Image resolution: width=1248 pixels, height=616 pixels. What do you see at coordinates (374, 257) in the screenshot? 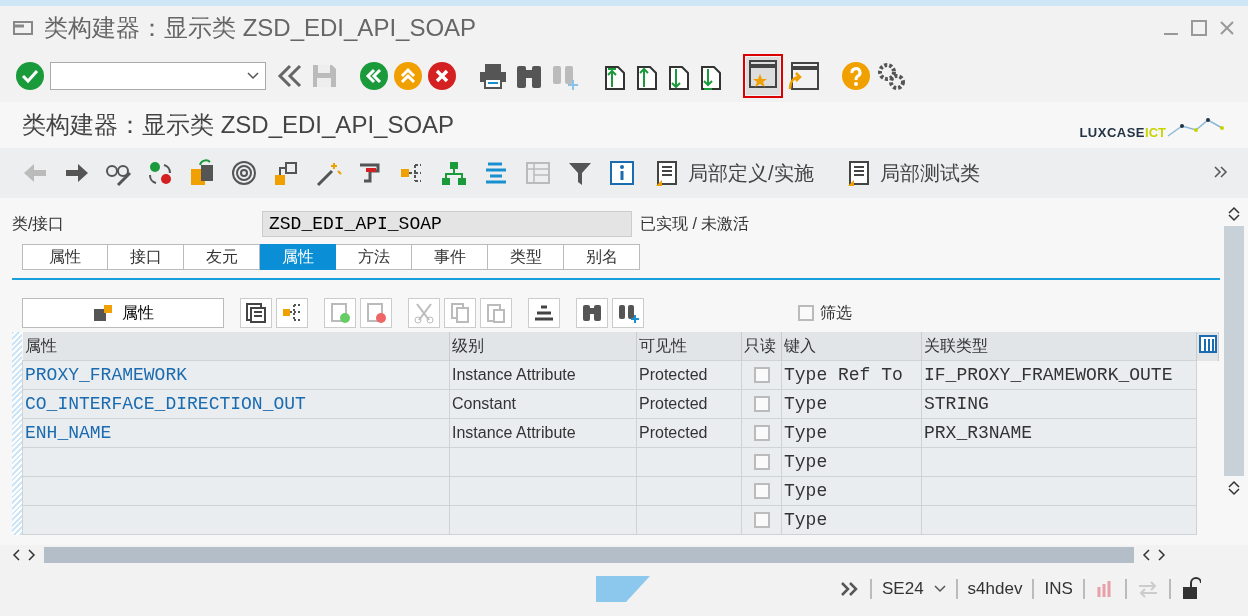
I see `tab: 方法` at bounding box center [374, 257].